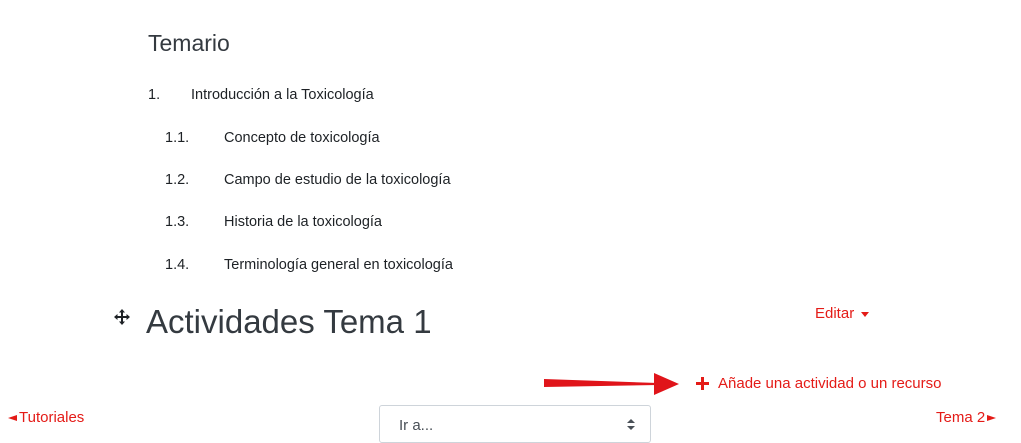 The width and height of the screenshot is (1021, 443). What do you see at coordinates (282, 95) in the screenshot?
I see `chapter-title: Introducción a la Toxicología` at bounding box center [282, 95].